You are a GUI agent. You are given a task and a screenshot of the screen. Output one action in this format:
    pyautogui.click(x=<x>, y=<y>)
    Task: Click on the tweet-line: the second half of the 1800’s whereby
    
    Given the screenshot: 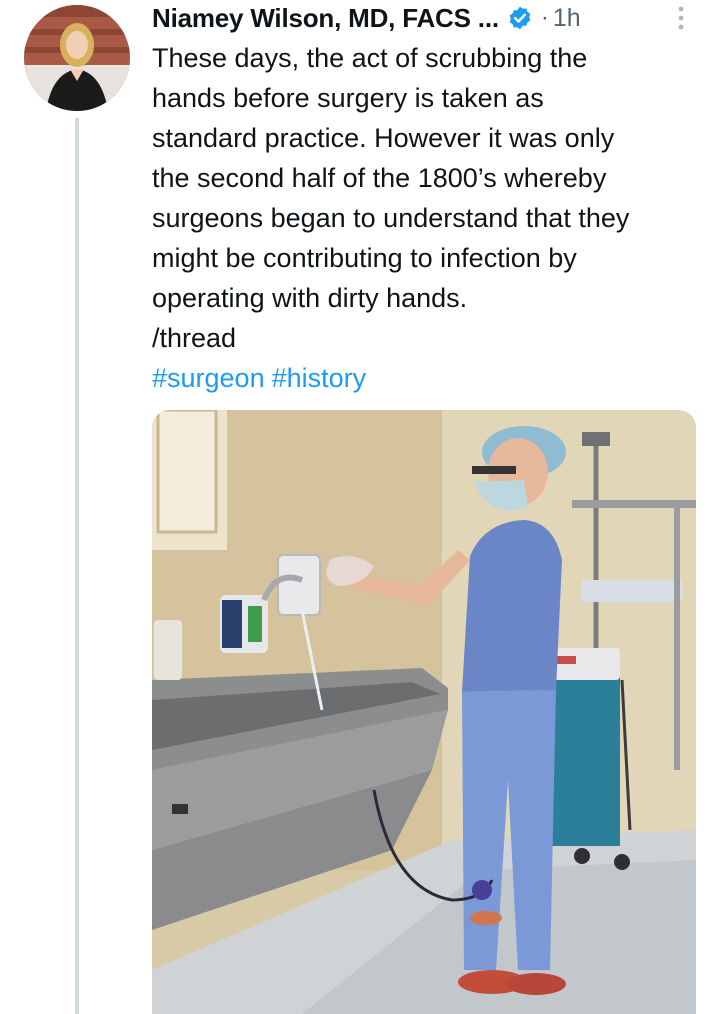 What is the action you would take?
    pyautogui.click(x=379, y=178)
    